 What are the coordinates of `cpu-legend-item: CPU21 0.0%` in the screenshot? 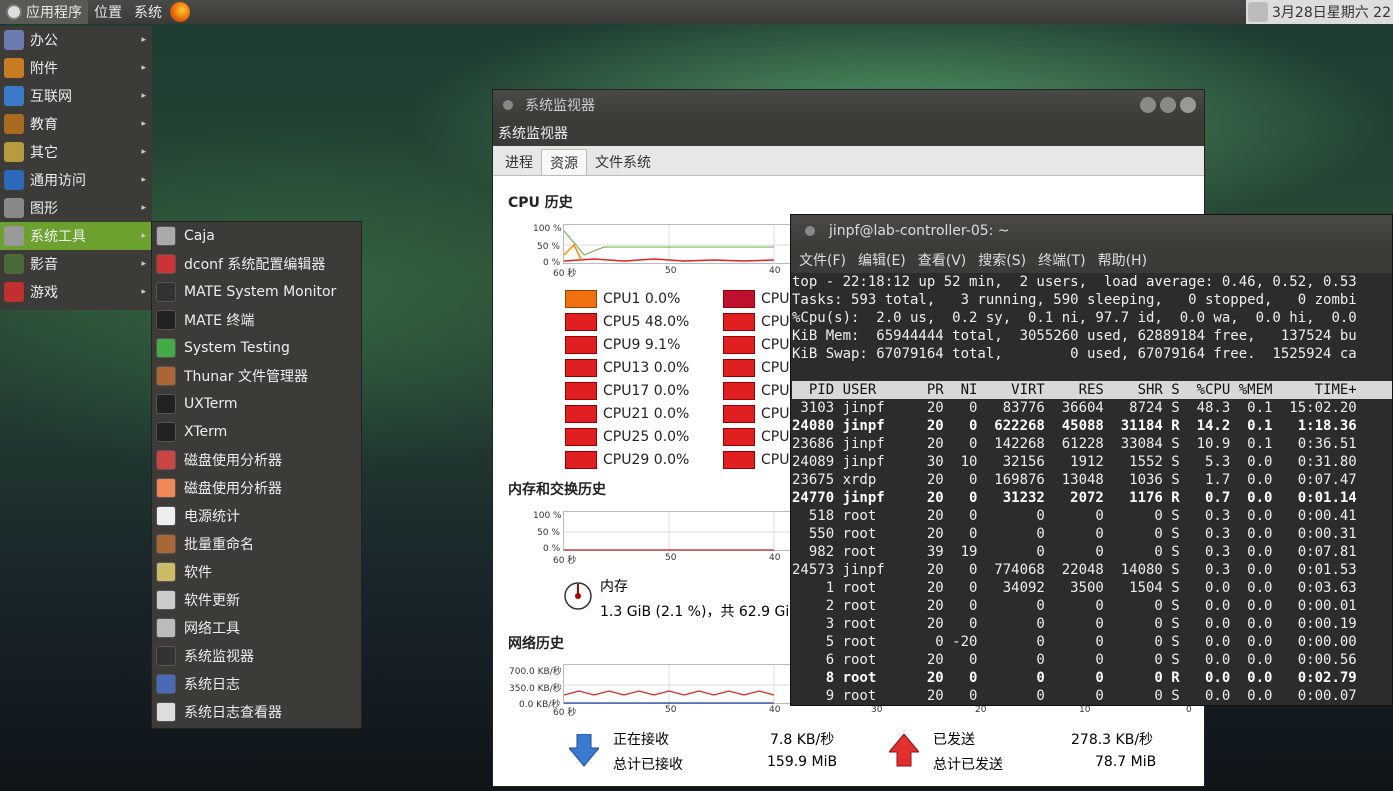 It's located at (627, 414).